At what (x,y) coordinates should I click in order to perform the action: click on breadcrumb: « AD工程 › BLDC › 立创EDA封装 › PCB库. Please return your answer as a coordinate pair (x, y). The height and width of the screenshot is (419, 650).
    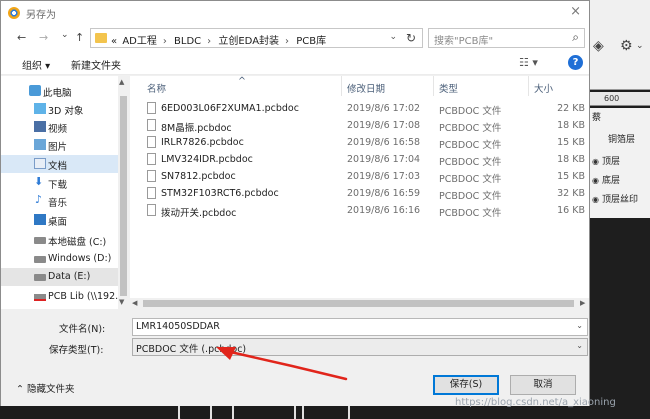
    Looking at the image, I should click on (219, 39).